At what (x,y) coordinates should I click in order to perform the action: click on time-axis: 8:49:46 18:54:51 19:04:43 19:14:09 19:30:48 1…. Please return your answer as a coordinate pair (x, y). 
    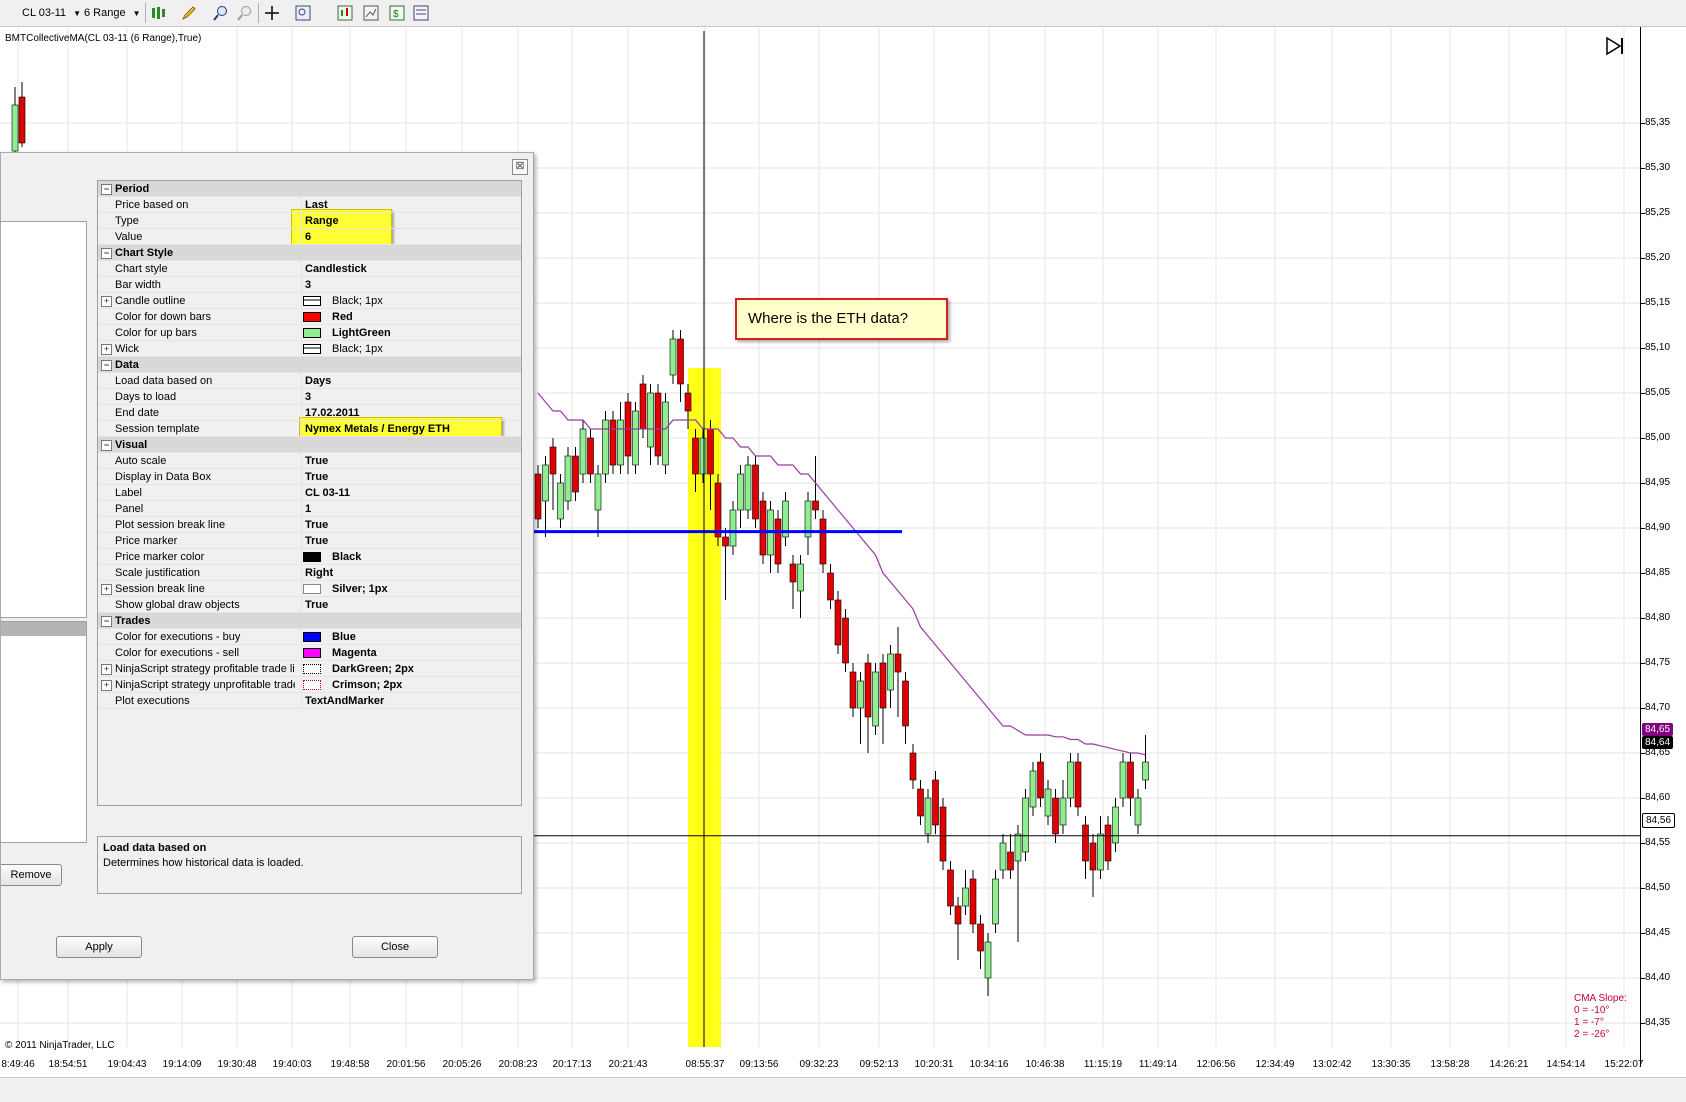
    Looking at the image, I should click on (821, 1065).